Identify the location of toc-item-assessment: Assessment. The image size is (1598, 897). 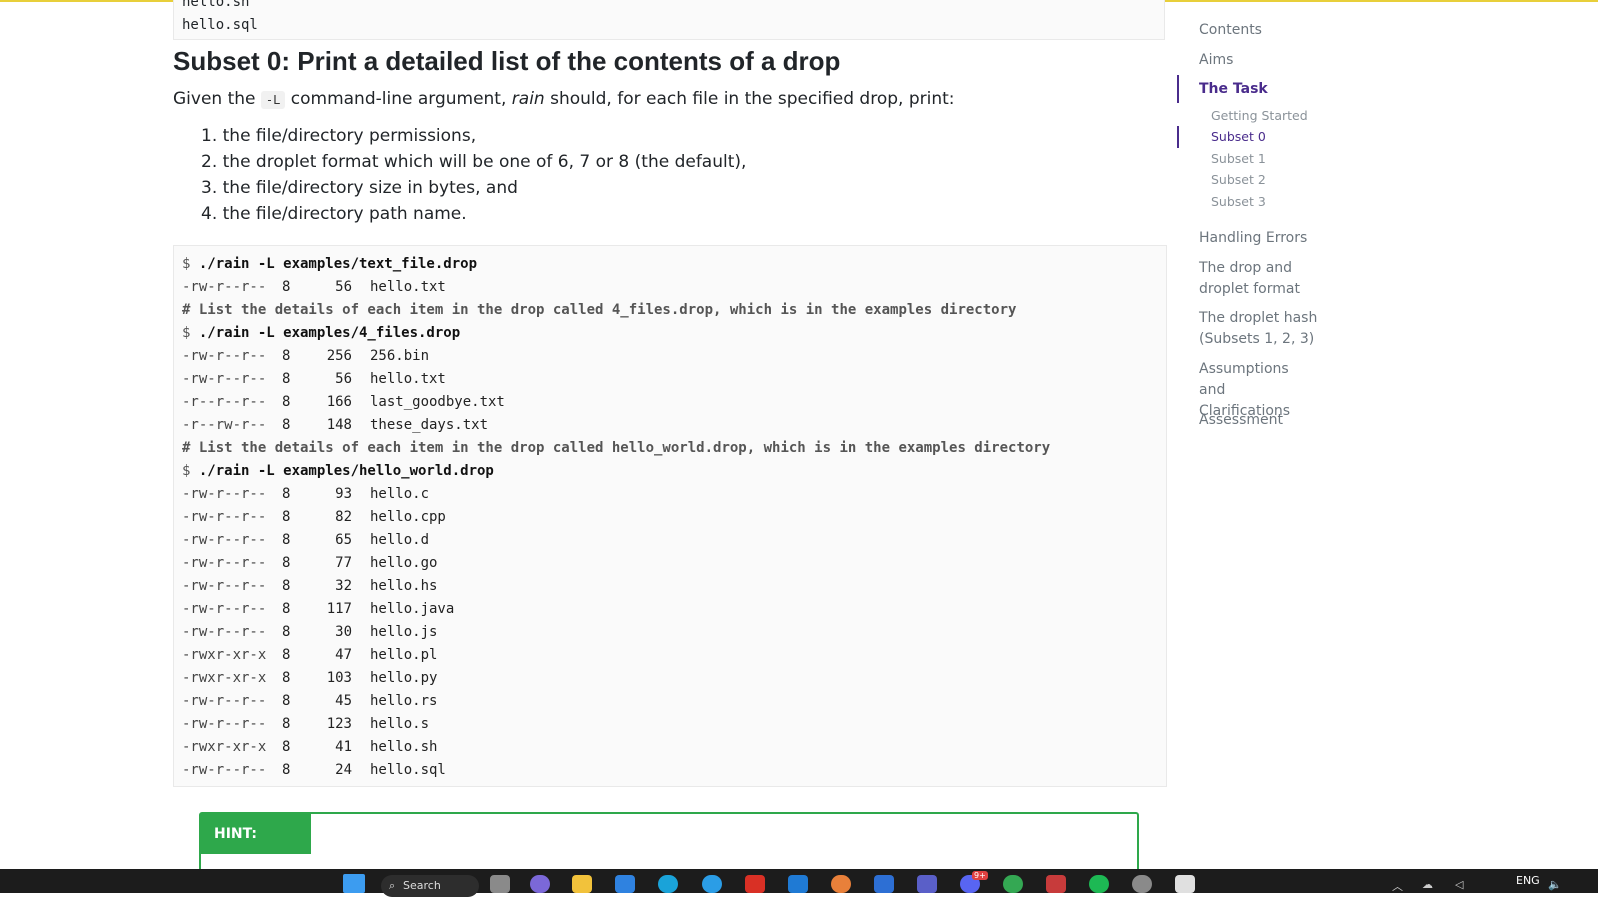
(1241, 420).